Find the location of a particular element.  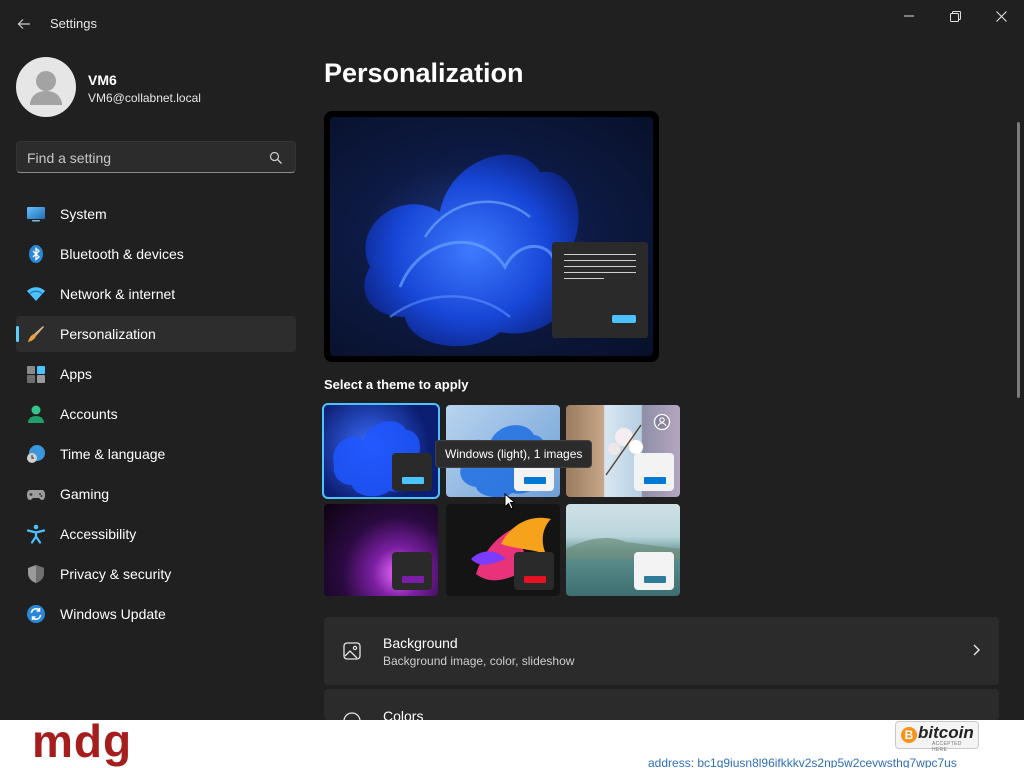

sidebar-item-personalization: Personalization is located at coordinates (156, 334).